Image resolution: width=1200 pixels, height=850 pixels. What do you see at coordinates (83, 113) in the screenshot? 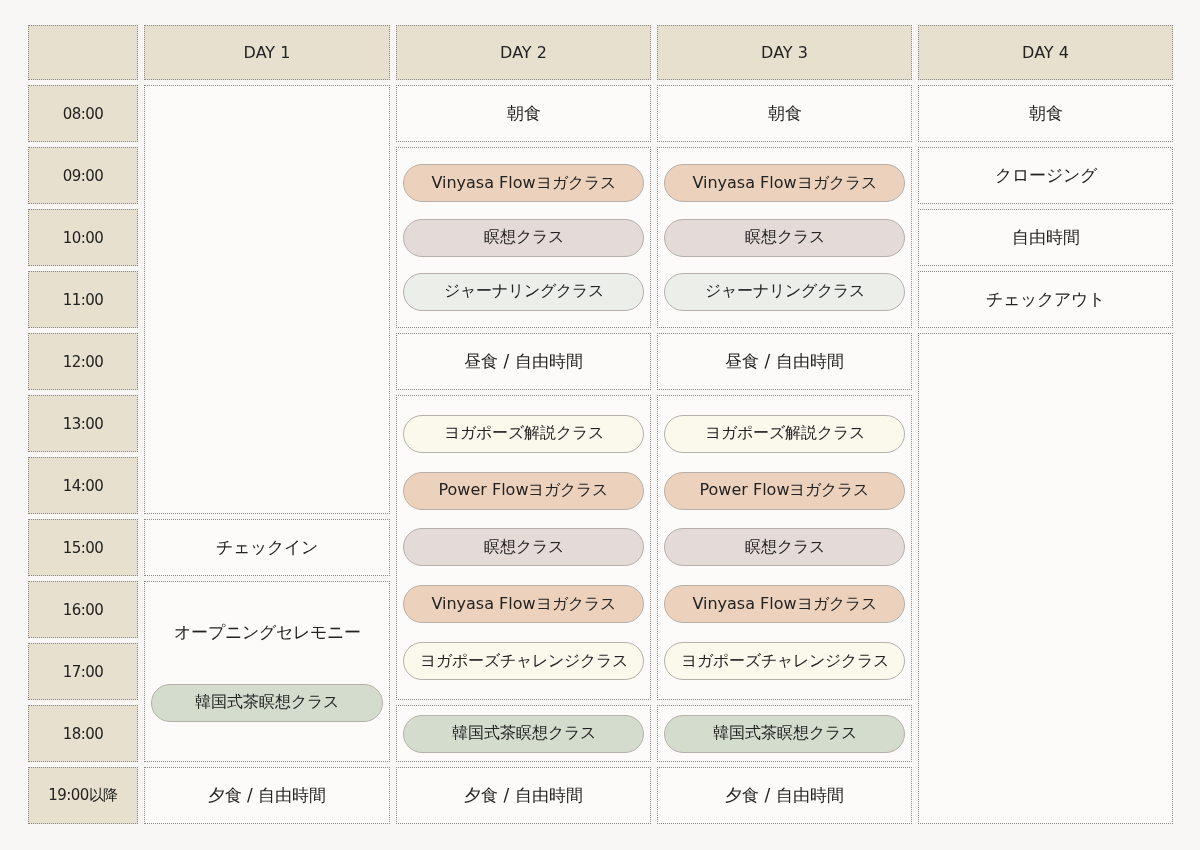
I see `time-label: 08:00` at bounding box center [83, 113].